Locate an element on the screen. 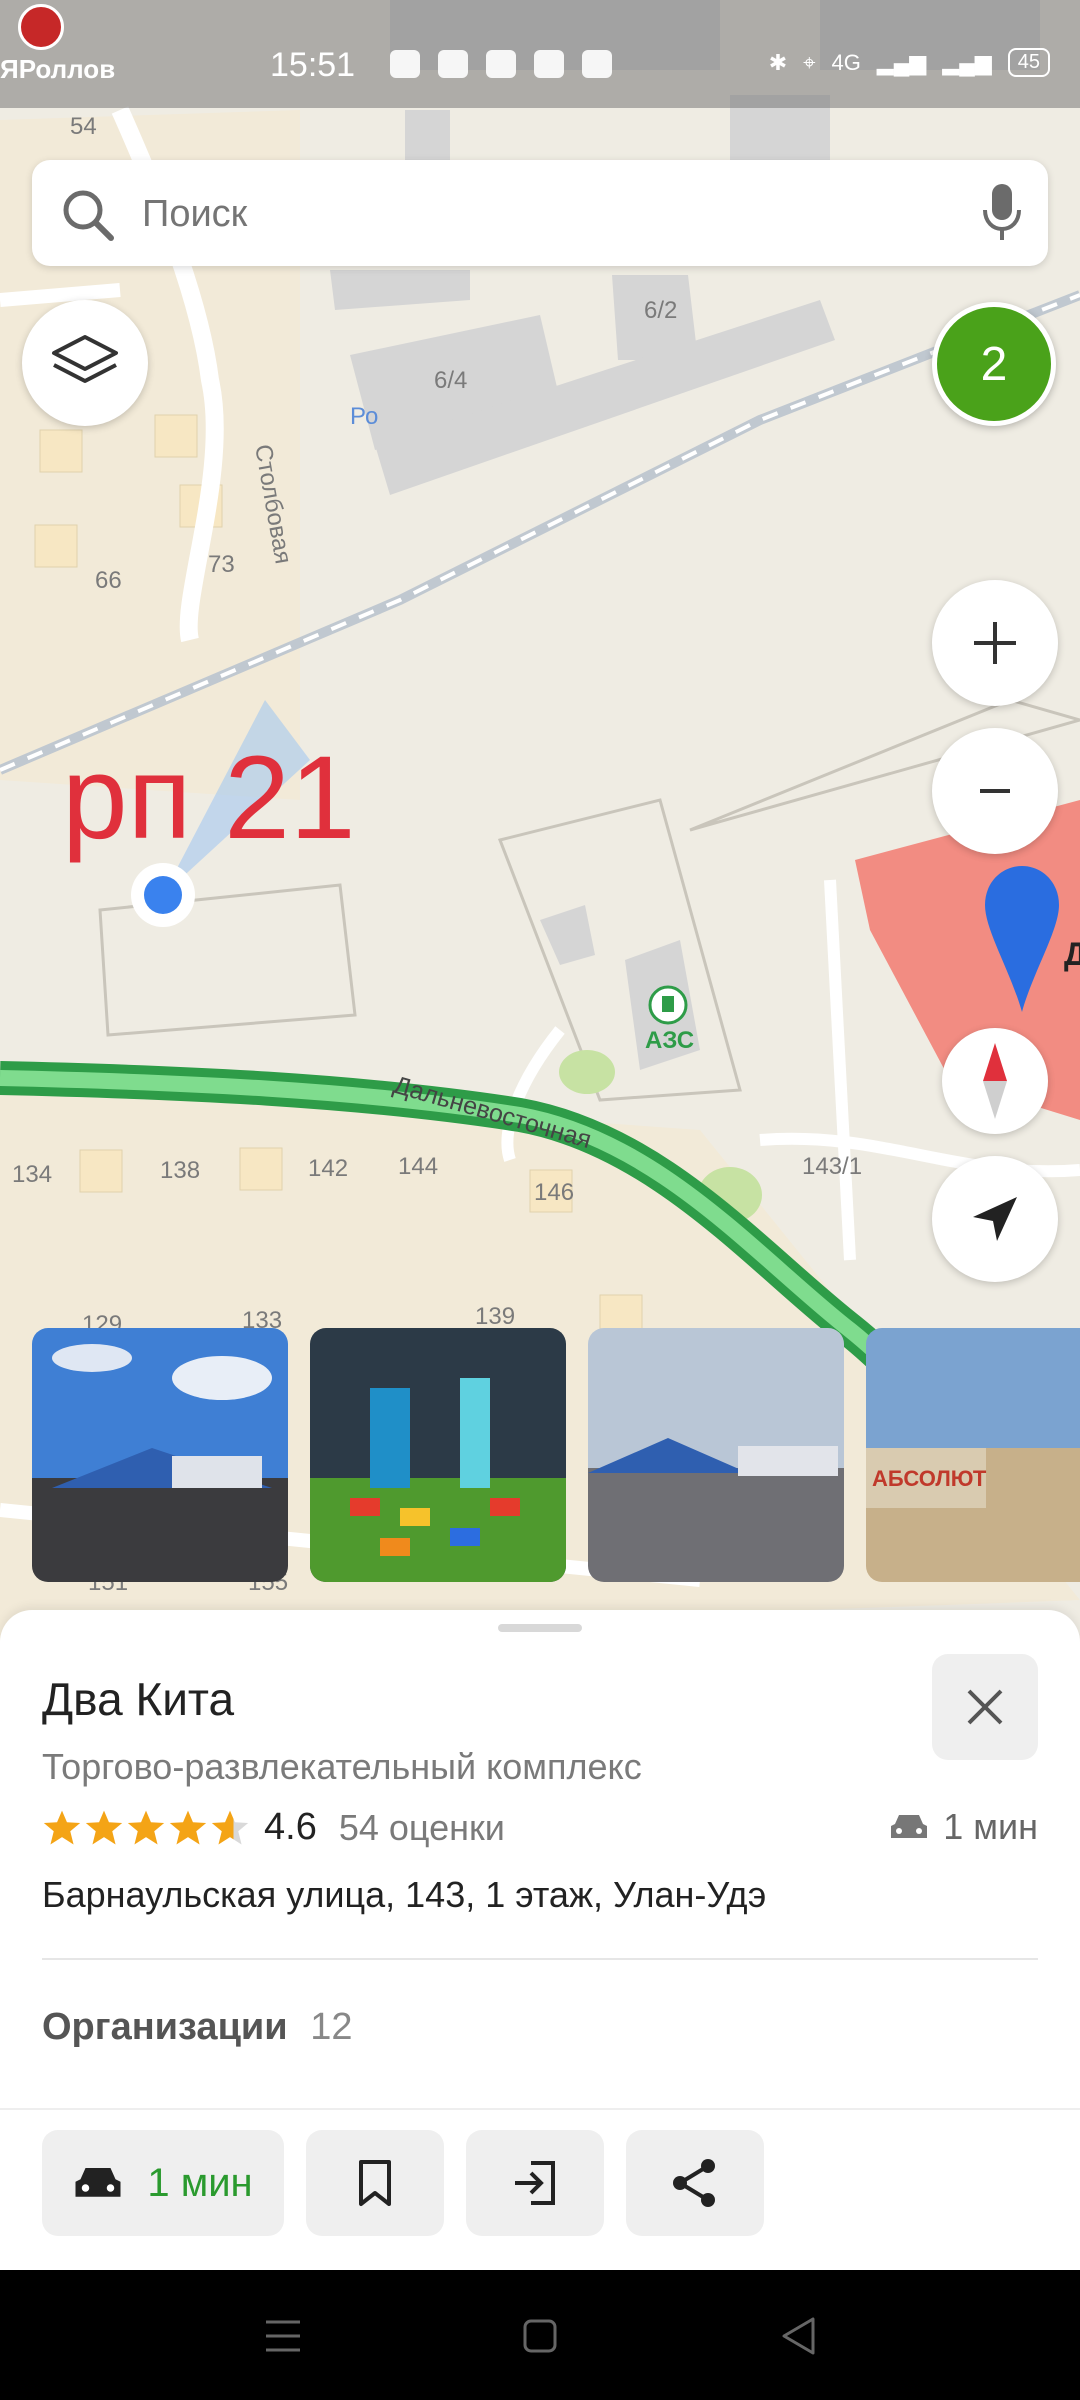 The height and width of the screenshot is (2400, 1080). status-bar: ЯРоллов 15:51 ✱ ⌖ 4G ▂▄▆ ▂▄▆ 45 is located at coordinates (540, 54).